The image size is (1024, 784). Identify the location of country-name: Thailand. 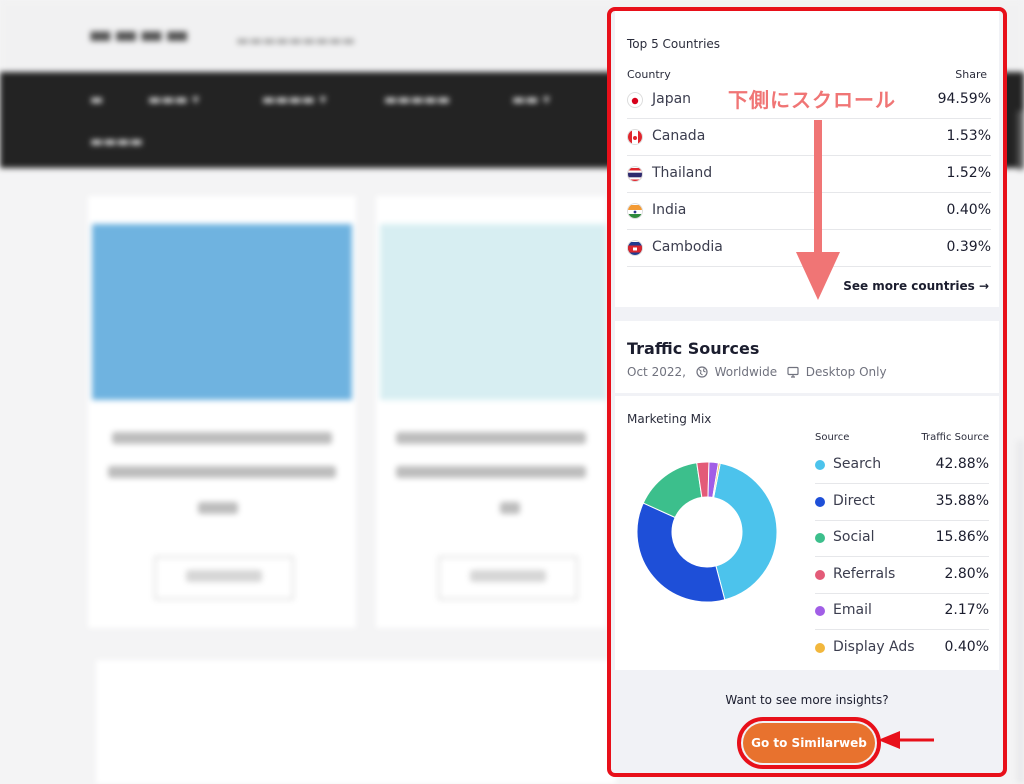
(682, 173).